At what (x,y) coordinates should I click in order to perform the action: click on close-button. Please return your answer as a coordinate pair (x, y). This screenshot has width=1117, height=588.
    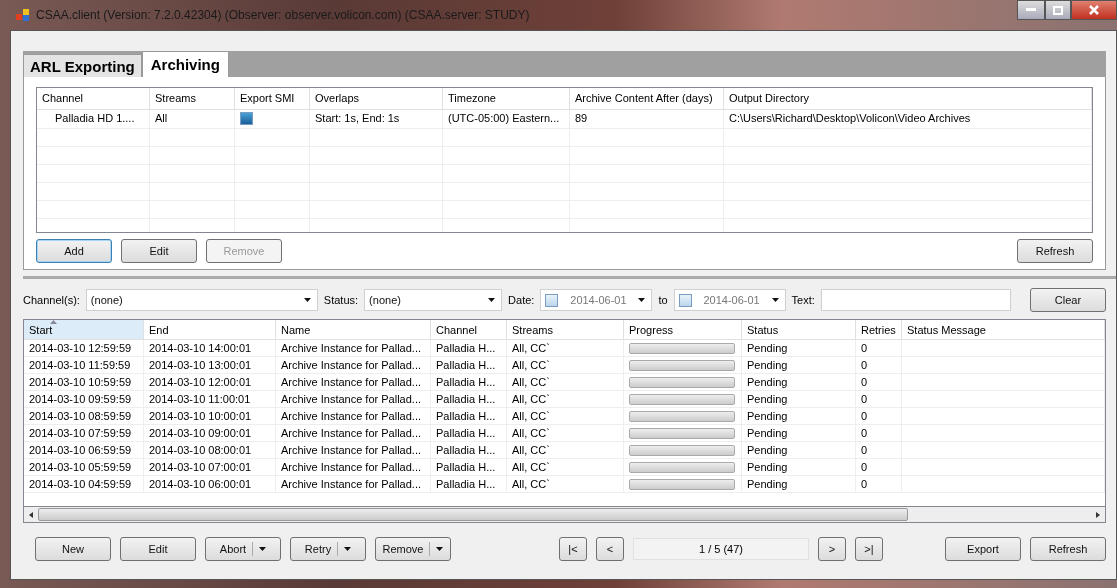
    Looking at the image, I should click on (1094, 10).